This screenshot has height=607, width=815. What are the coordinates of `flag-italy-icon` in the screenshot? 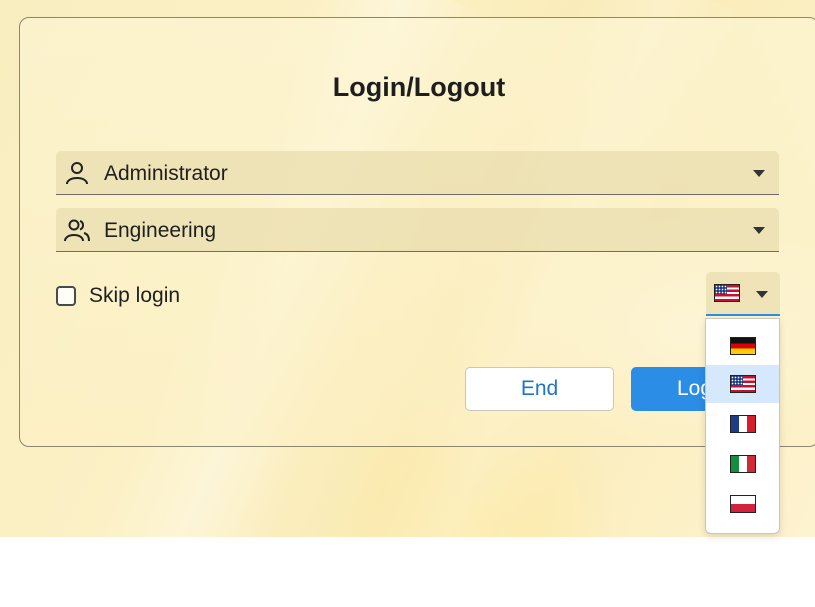 It's located at (743, 464).